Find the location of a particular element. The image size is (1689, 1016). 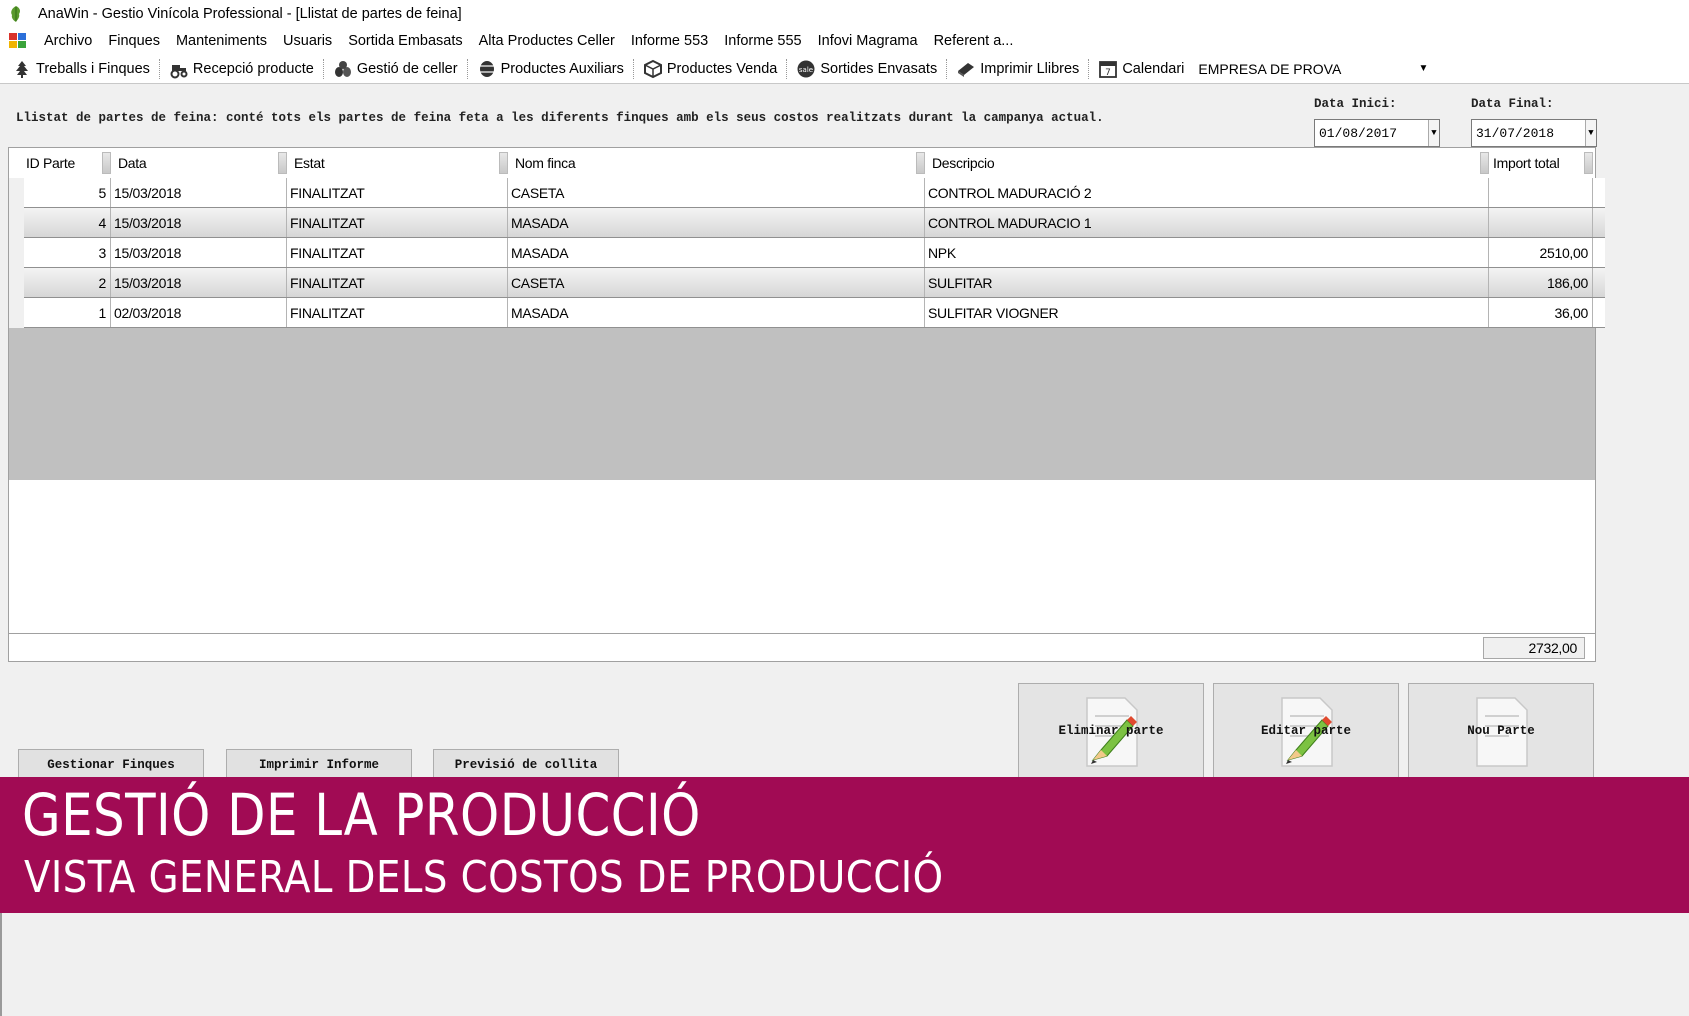

column-header-descripcio: Descripcio is located at coordinates (1207, 163).